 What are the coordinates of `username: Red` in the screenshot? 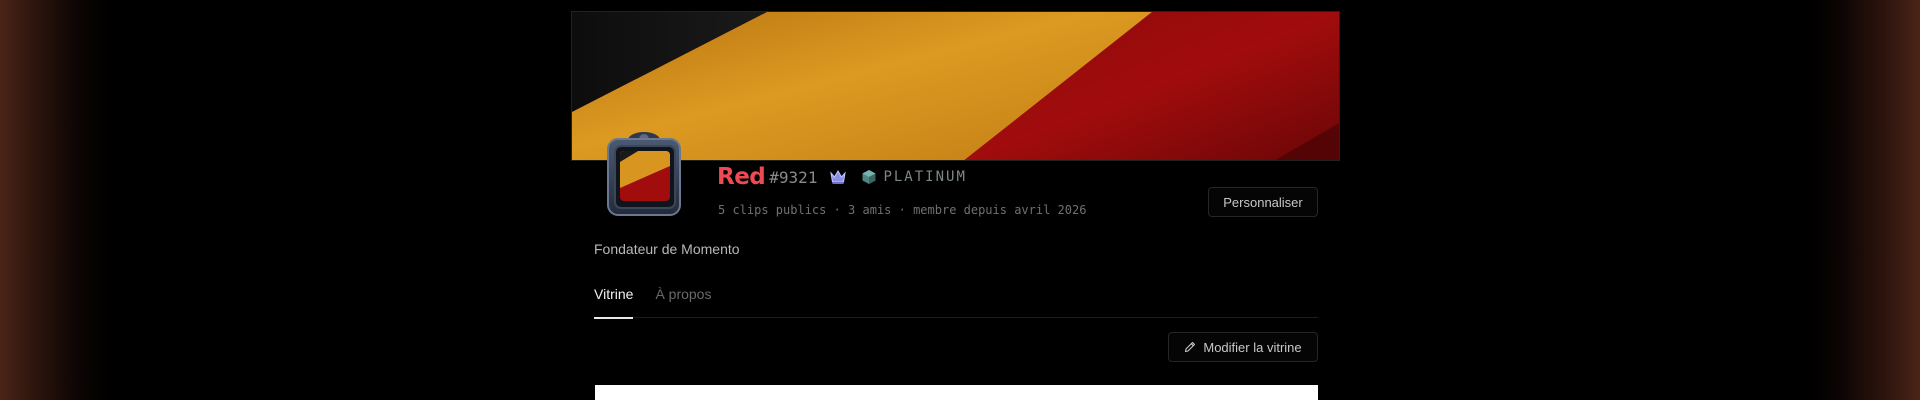 It's located at (741, 177).